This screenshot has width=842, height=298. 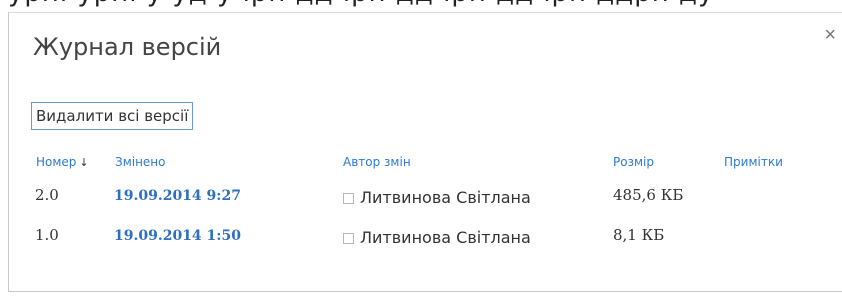 I want to click on column-header-size: Розмір, so click(x=633, y=162).